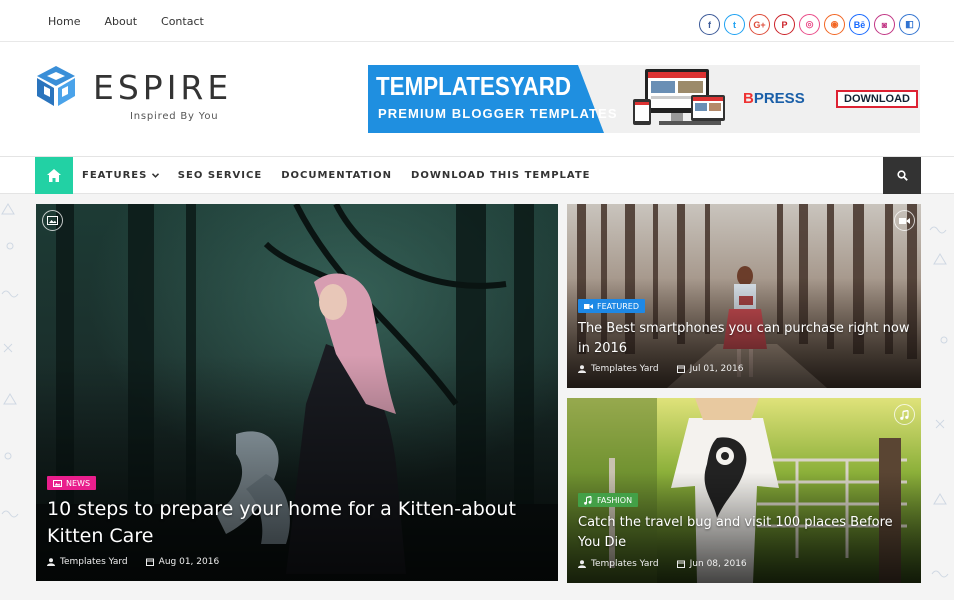 The width and height of the screenshot is (954, 600). I want to click on search-button, so click(902, 175).